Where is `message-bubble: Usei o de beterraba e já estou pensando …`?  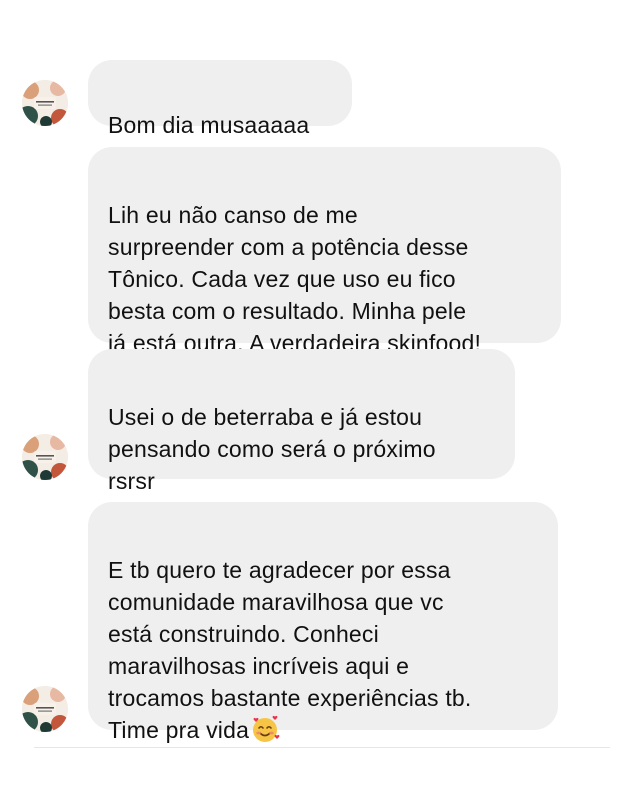 message-bubble: Usei o de beterraba e já estou pensando … is located at coordinates (301, 421).